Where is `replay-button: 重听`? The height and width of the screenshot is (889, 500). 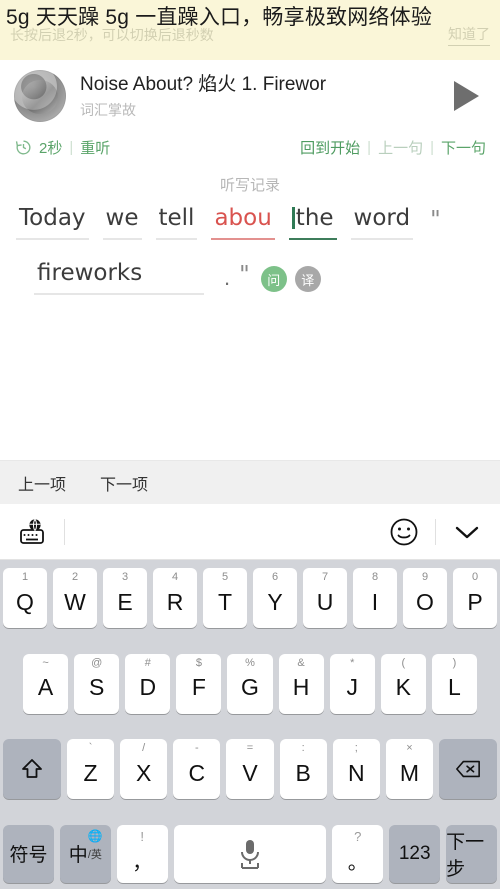
replay-button: 重听 is located at coordinates (95, 147).